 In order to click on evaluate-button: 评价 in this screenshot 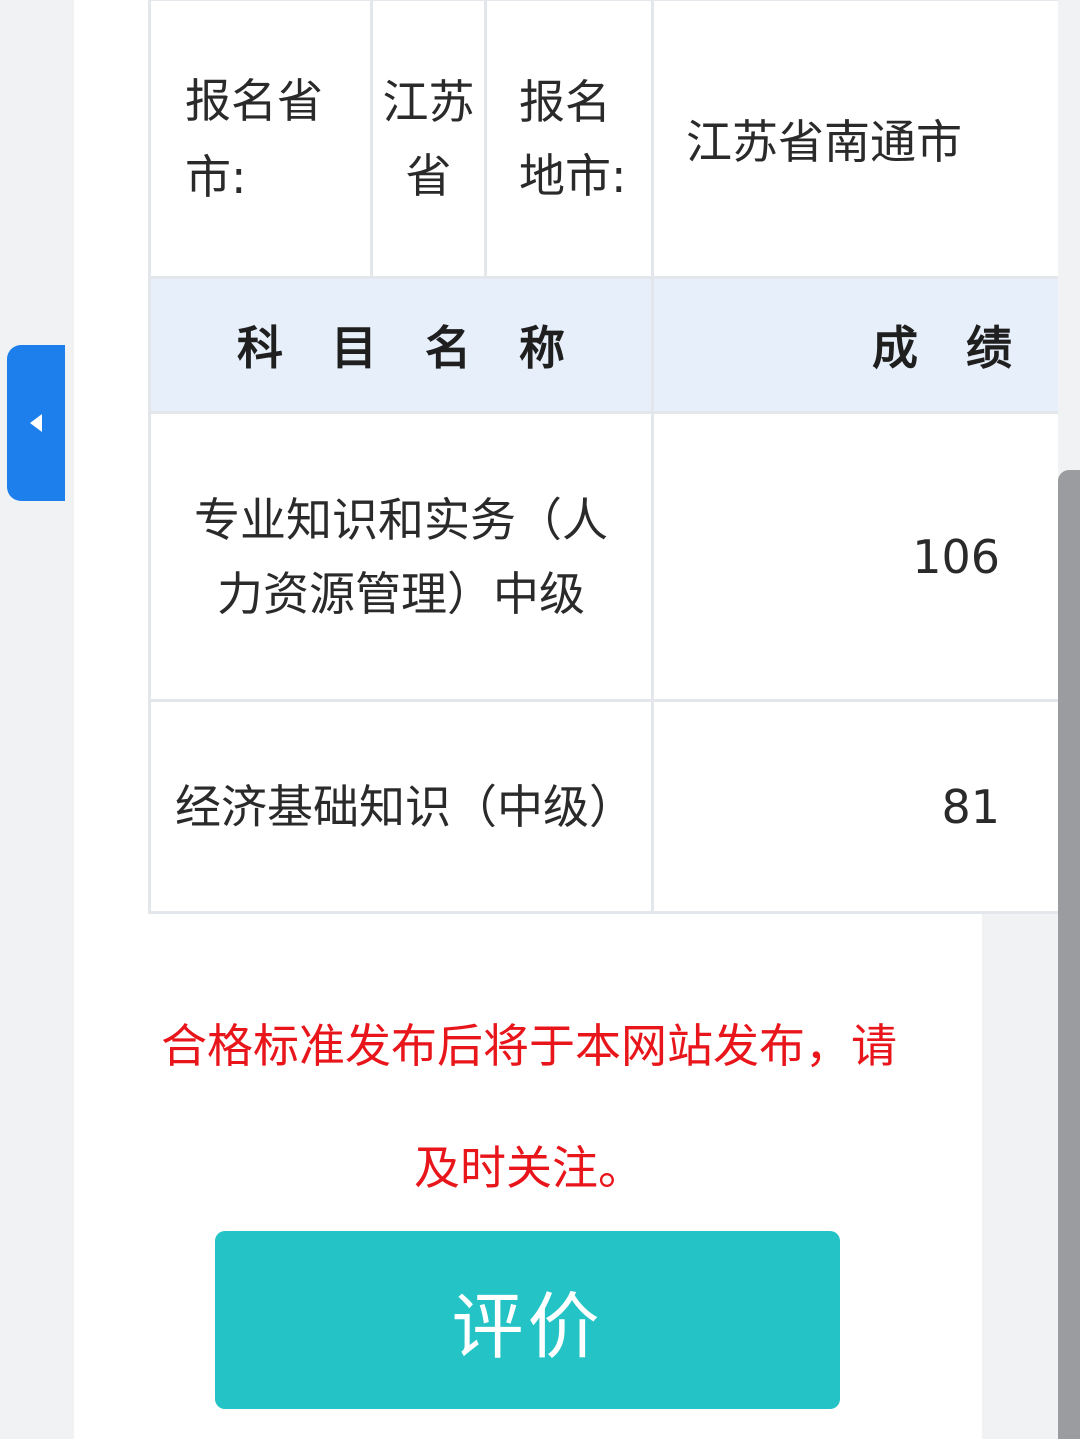, I will do `click(527, 1320)`.